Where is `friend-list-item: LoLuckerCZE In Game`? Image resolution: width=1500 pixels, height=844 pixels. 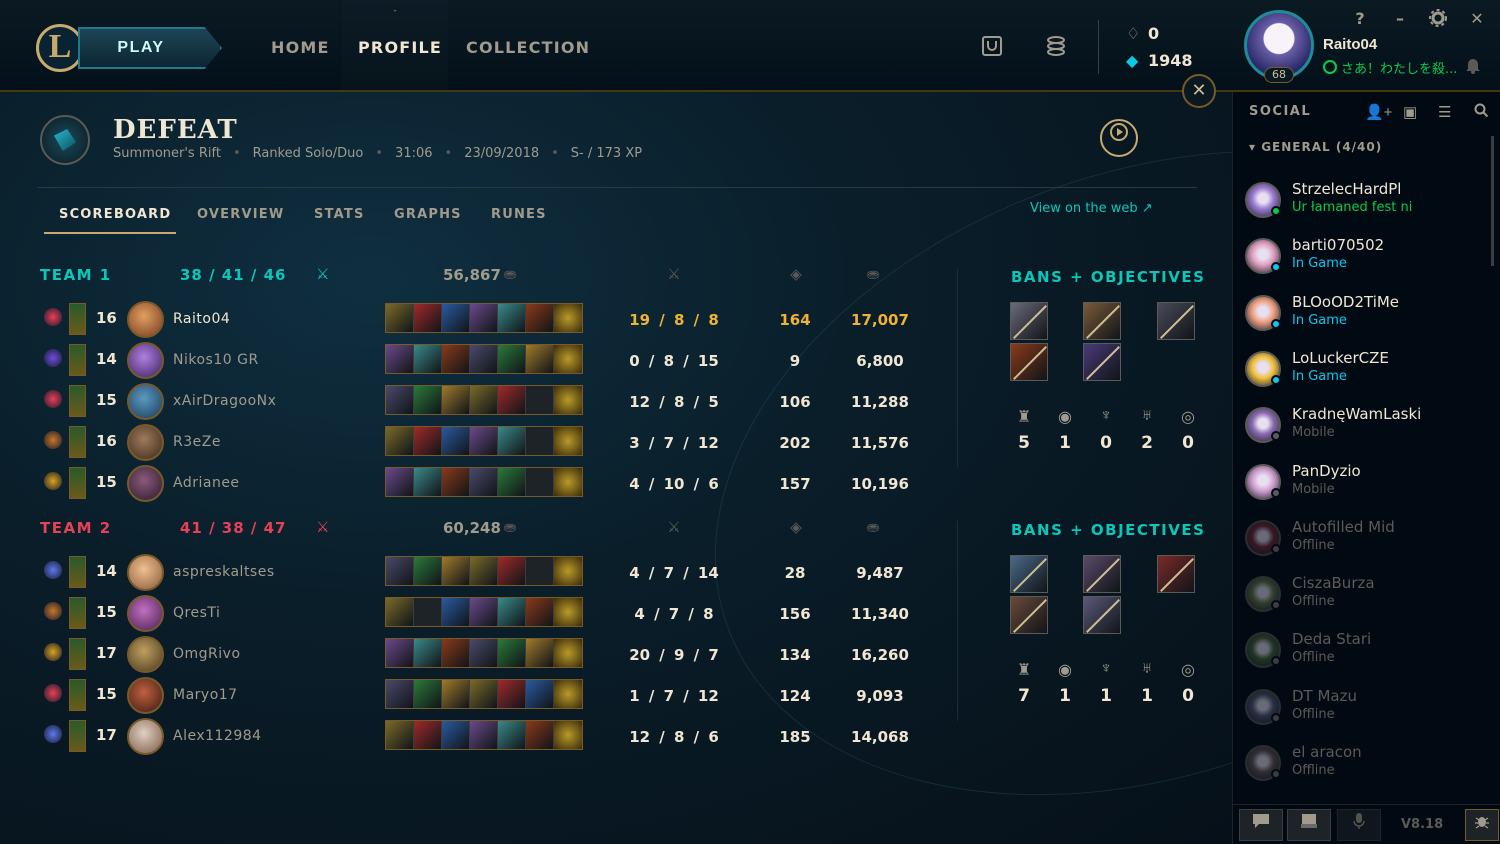
friend-list-item: LoLuckerCZE In Game is located at coordinates (1365, 371).